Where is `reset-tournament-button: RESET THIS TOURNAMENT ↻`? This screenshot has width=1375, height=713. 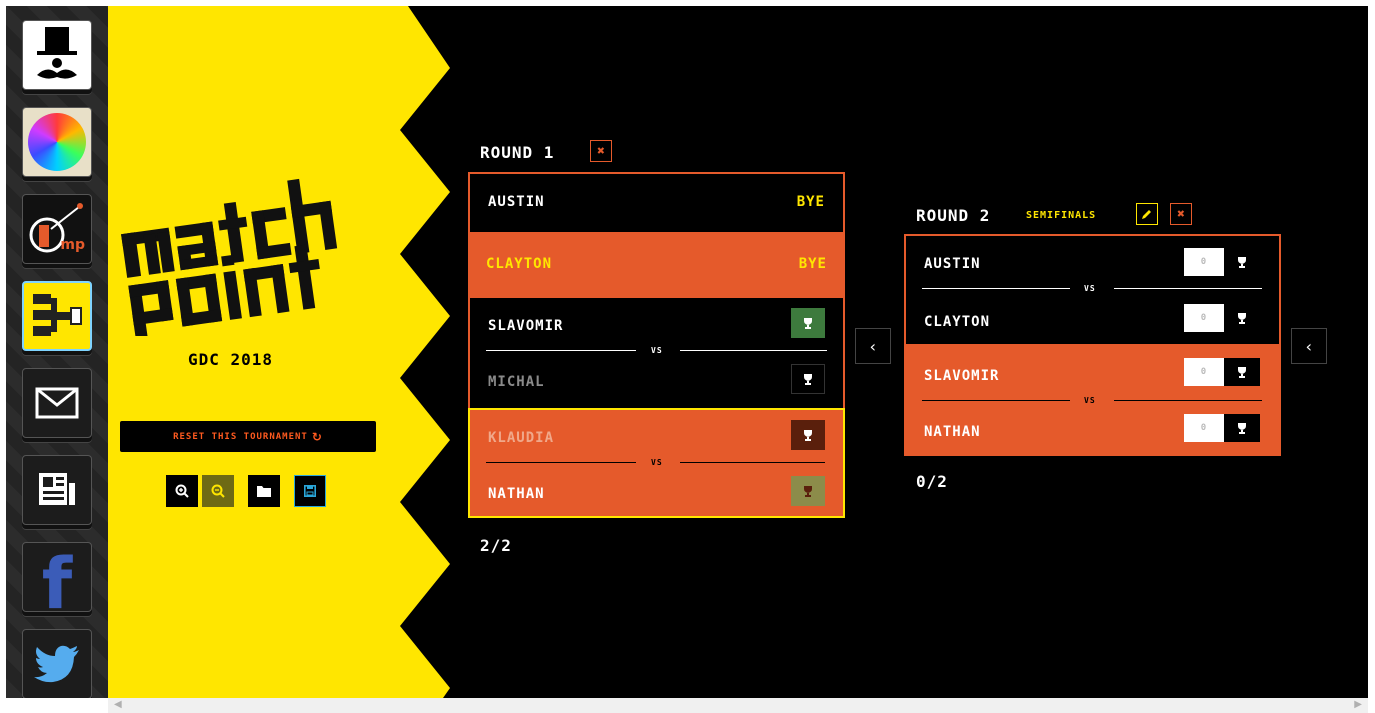
reset-tournament-button: RESET THIS TOURNAMENT ↻ is located at coordinates (248, 436).